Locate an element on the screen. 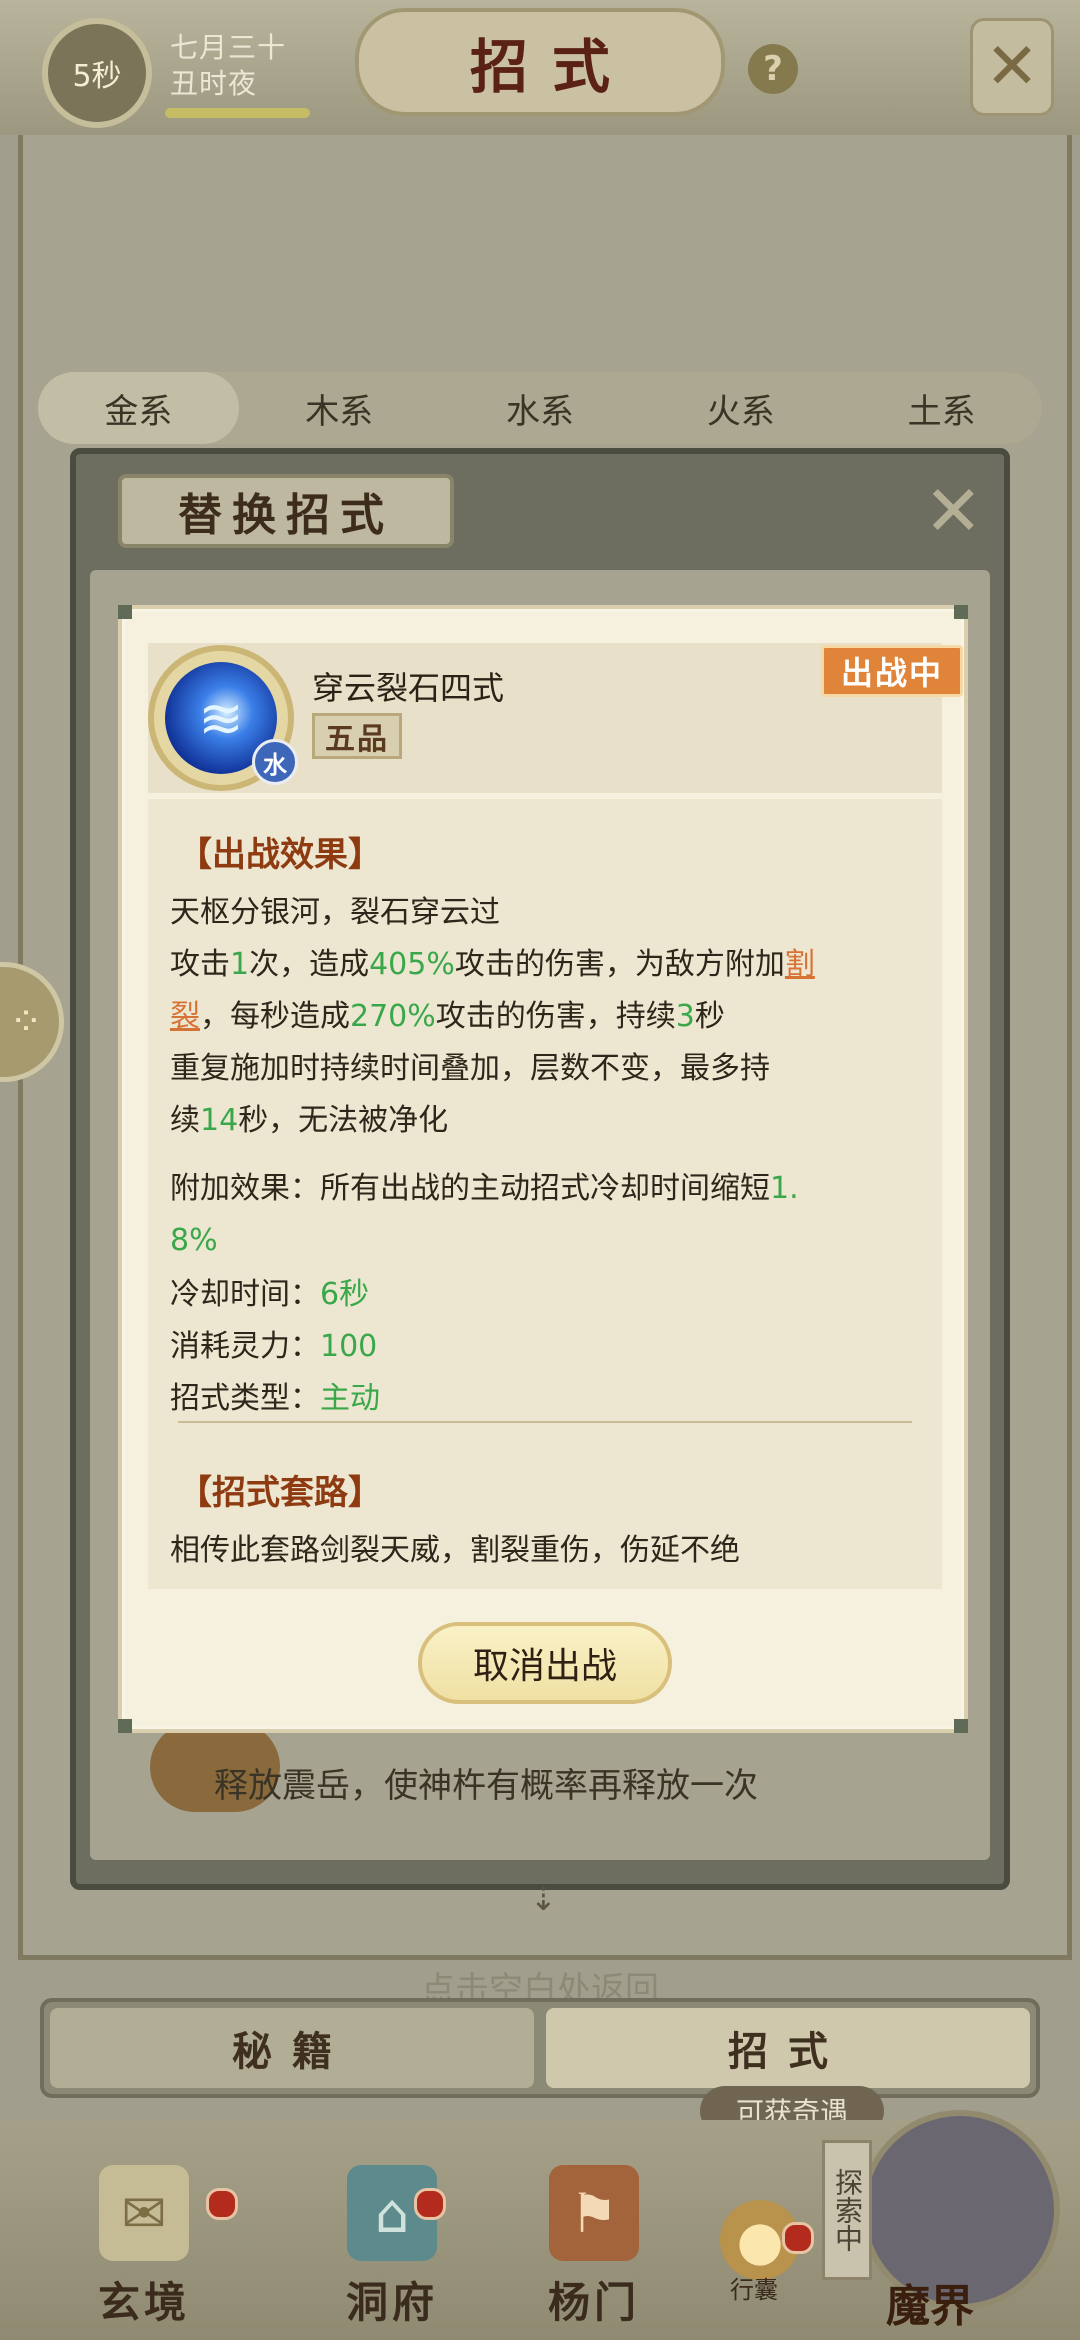 The image size is (1080, 2340). tab-fire: 火系 is located at coordinates (740, 408).